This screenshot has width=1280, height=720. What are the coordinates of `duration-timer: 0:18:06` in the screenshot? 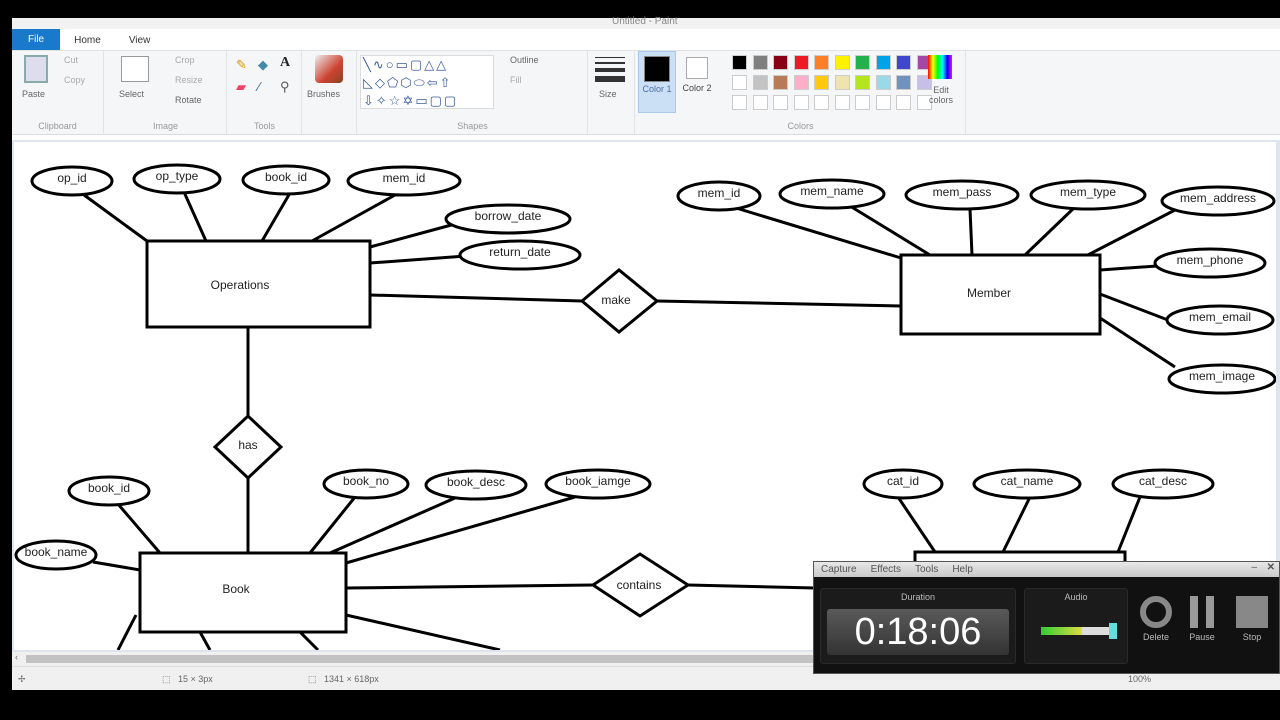 It's located at (918, 632).